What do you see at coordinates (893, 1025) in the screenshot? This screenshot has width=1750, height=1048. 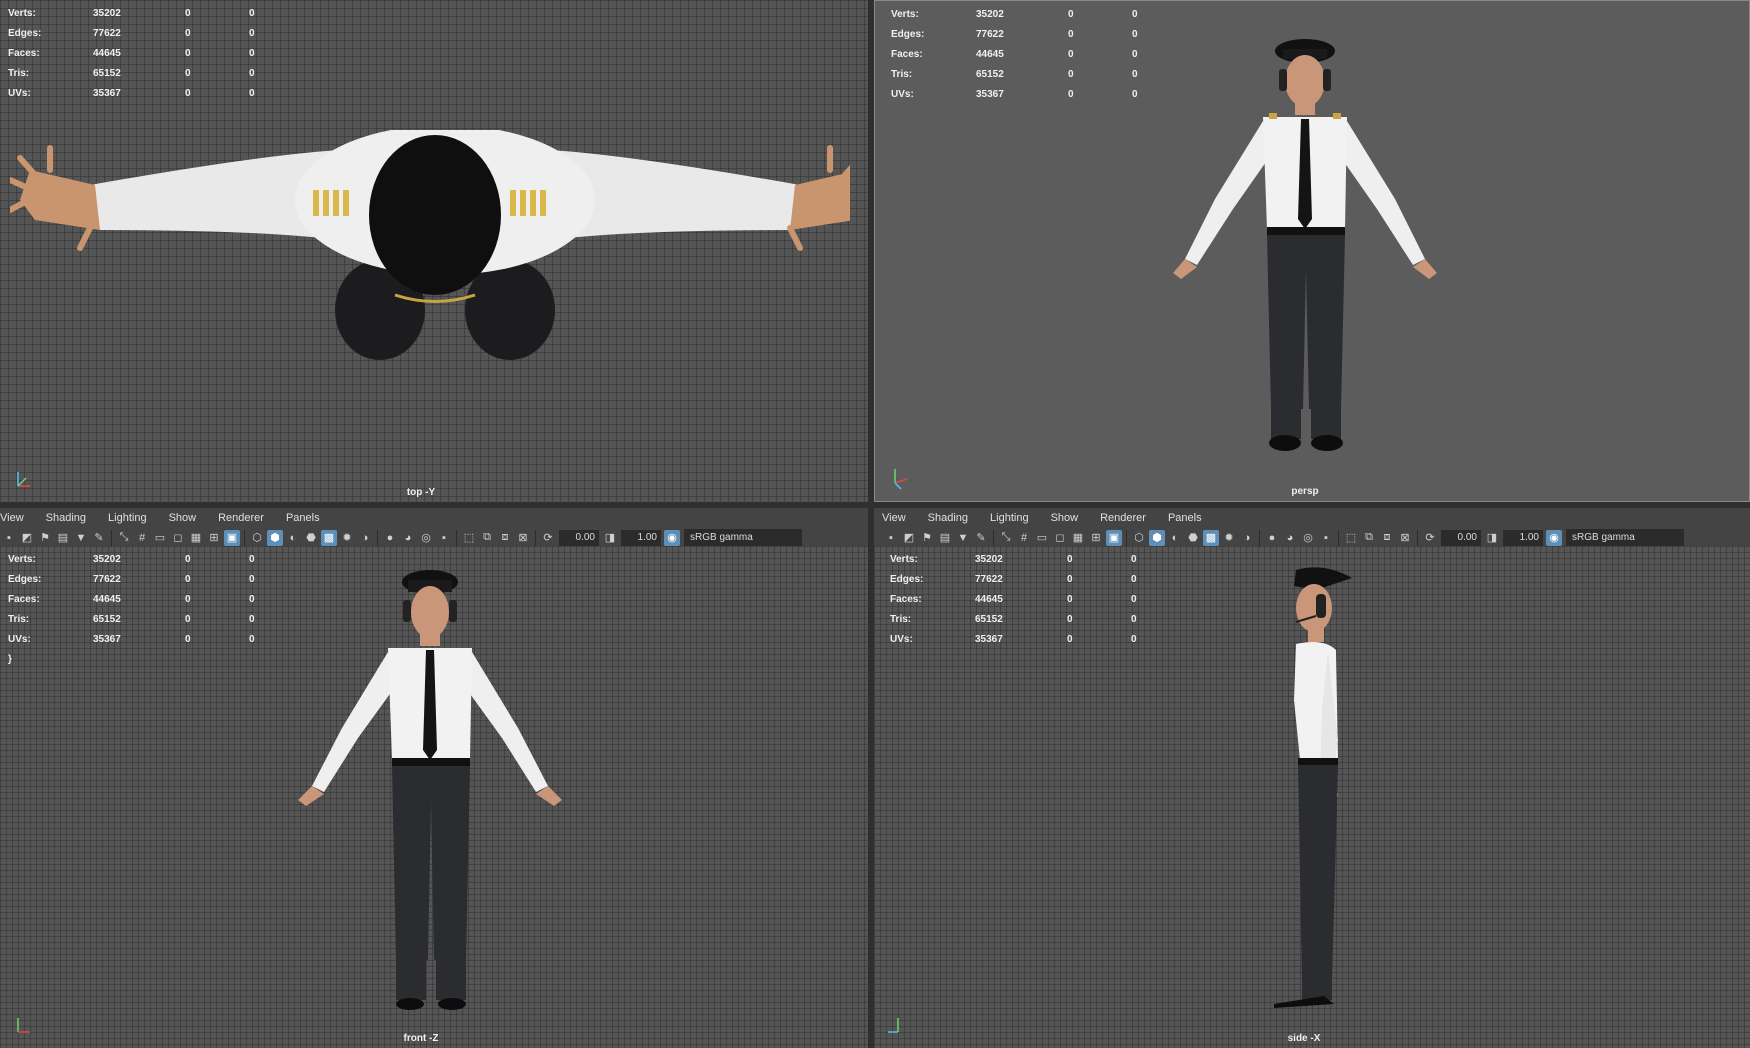 I see `axis-gizmo-icon` at bounding box center [893, 1025].